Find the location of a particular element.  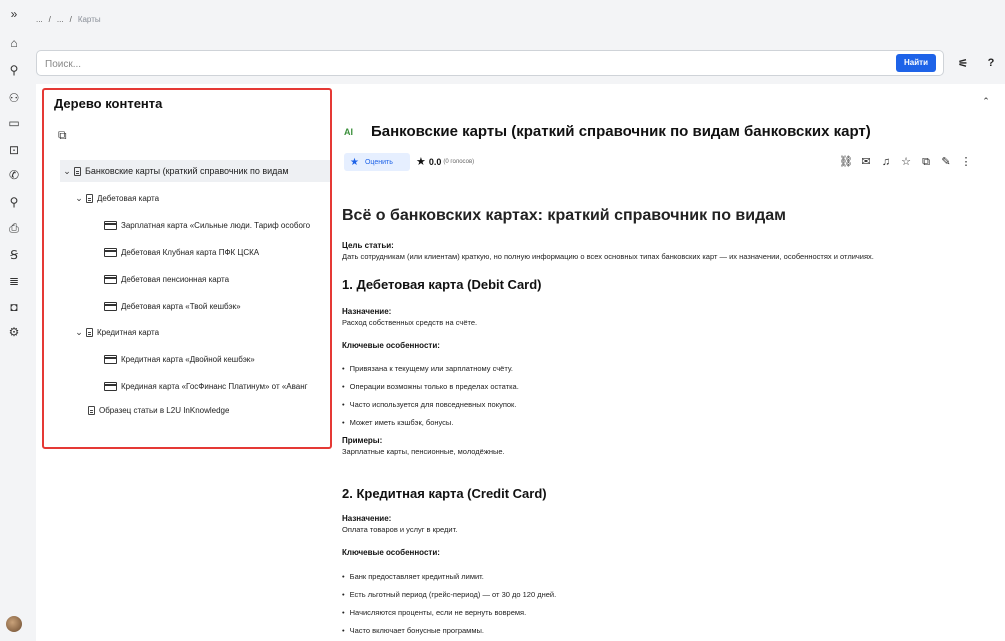

tree-node-credit: ⌄ Кредитная карта is located at coordinates (115, 332).